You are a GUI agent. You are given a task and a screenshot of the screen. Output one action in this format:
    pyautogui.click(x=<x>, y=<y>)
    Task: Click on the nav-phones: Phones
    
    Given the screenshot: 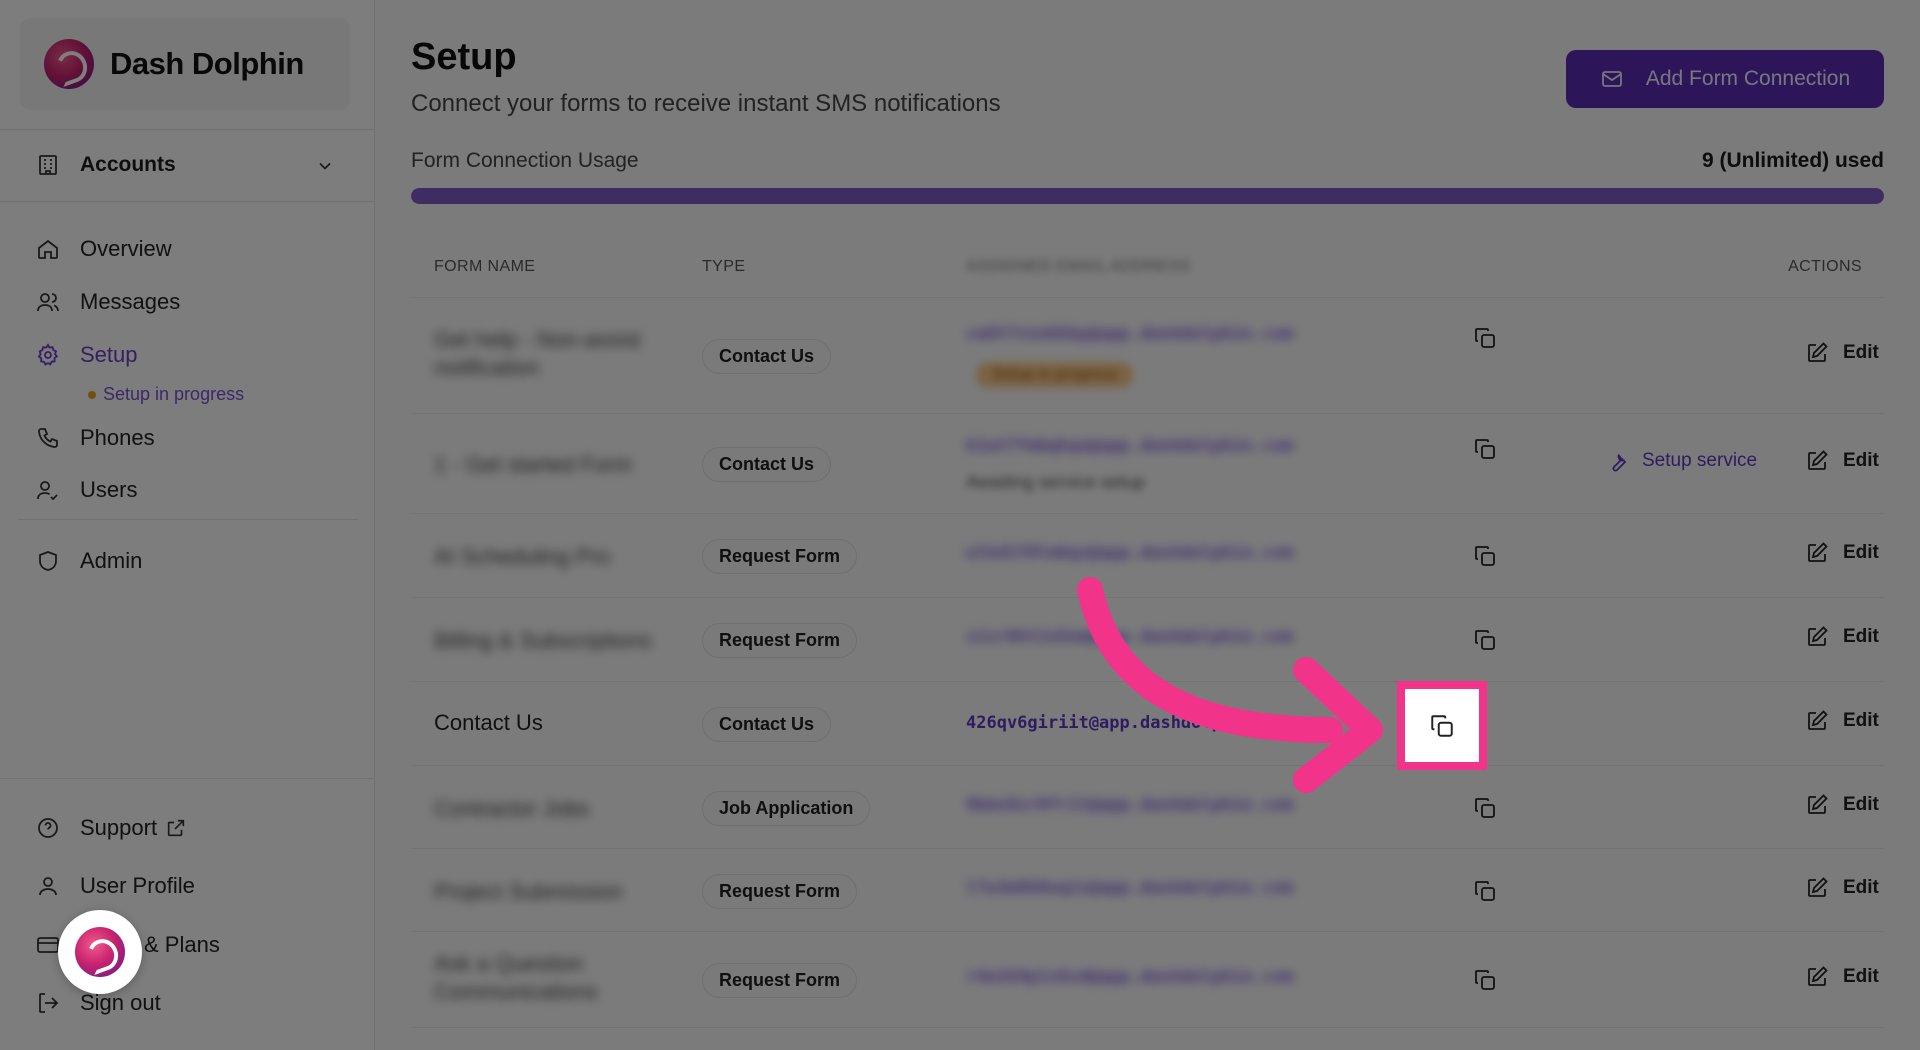 What is the action you would take?
    pyautogui.click(x=95, y=438)
    